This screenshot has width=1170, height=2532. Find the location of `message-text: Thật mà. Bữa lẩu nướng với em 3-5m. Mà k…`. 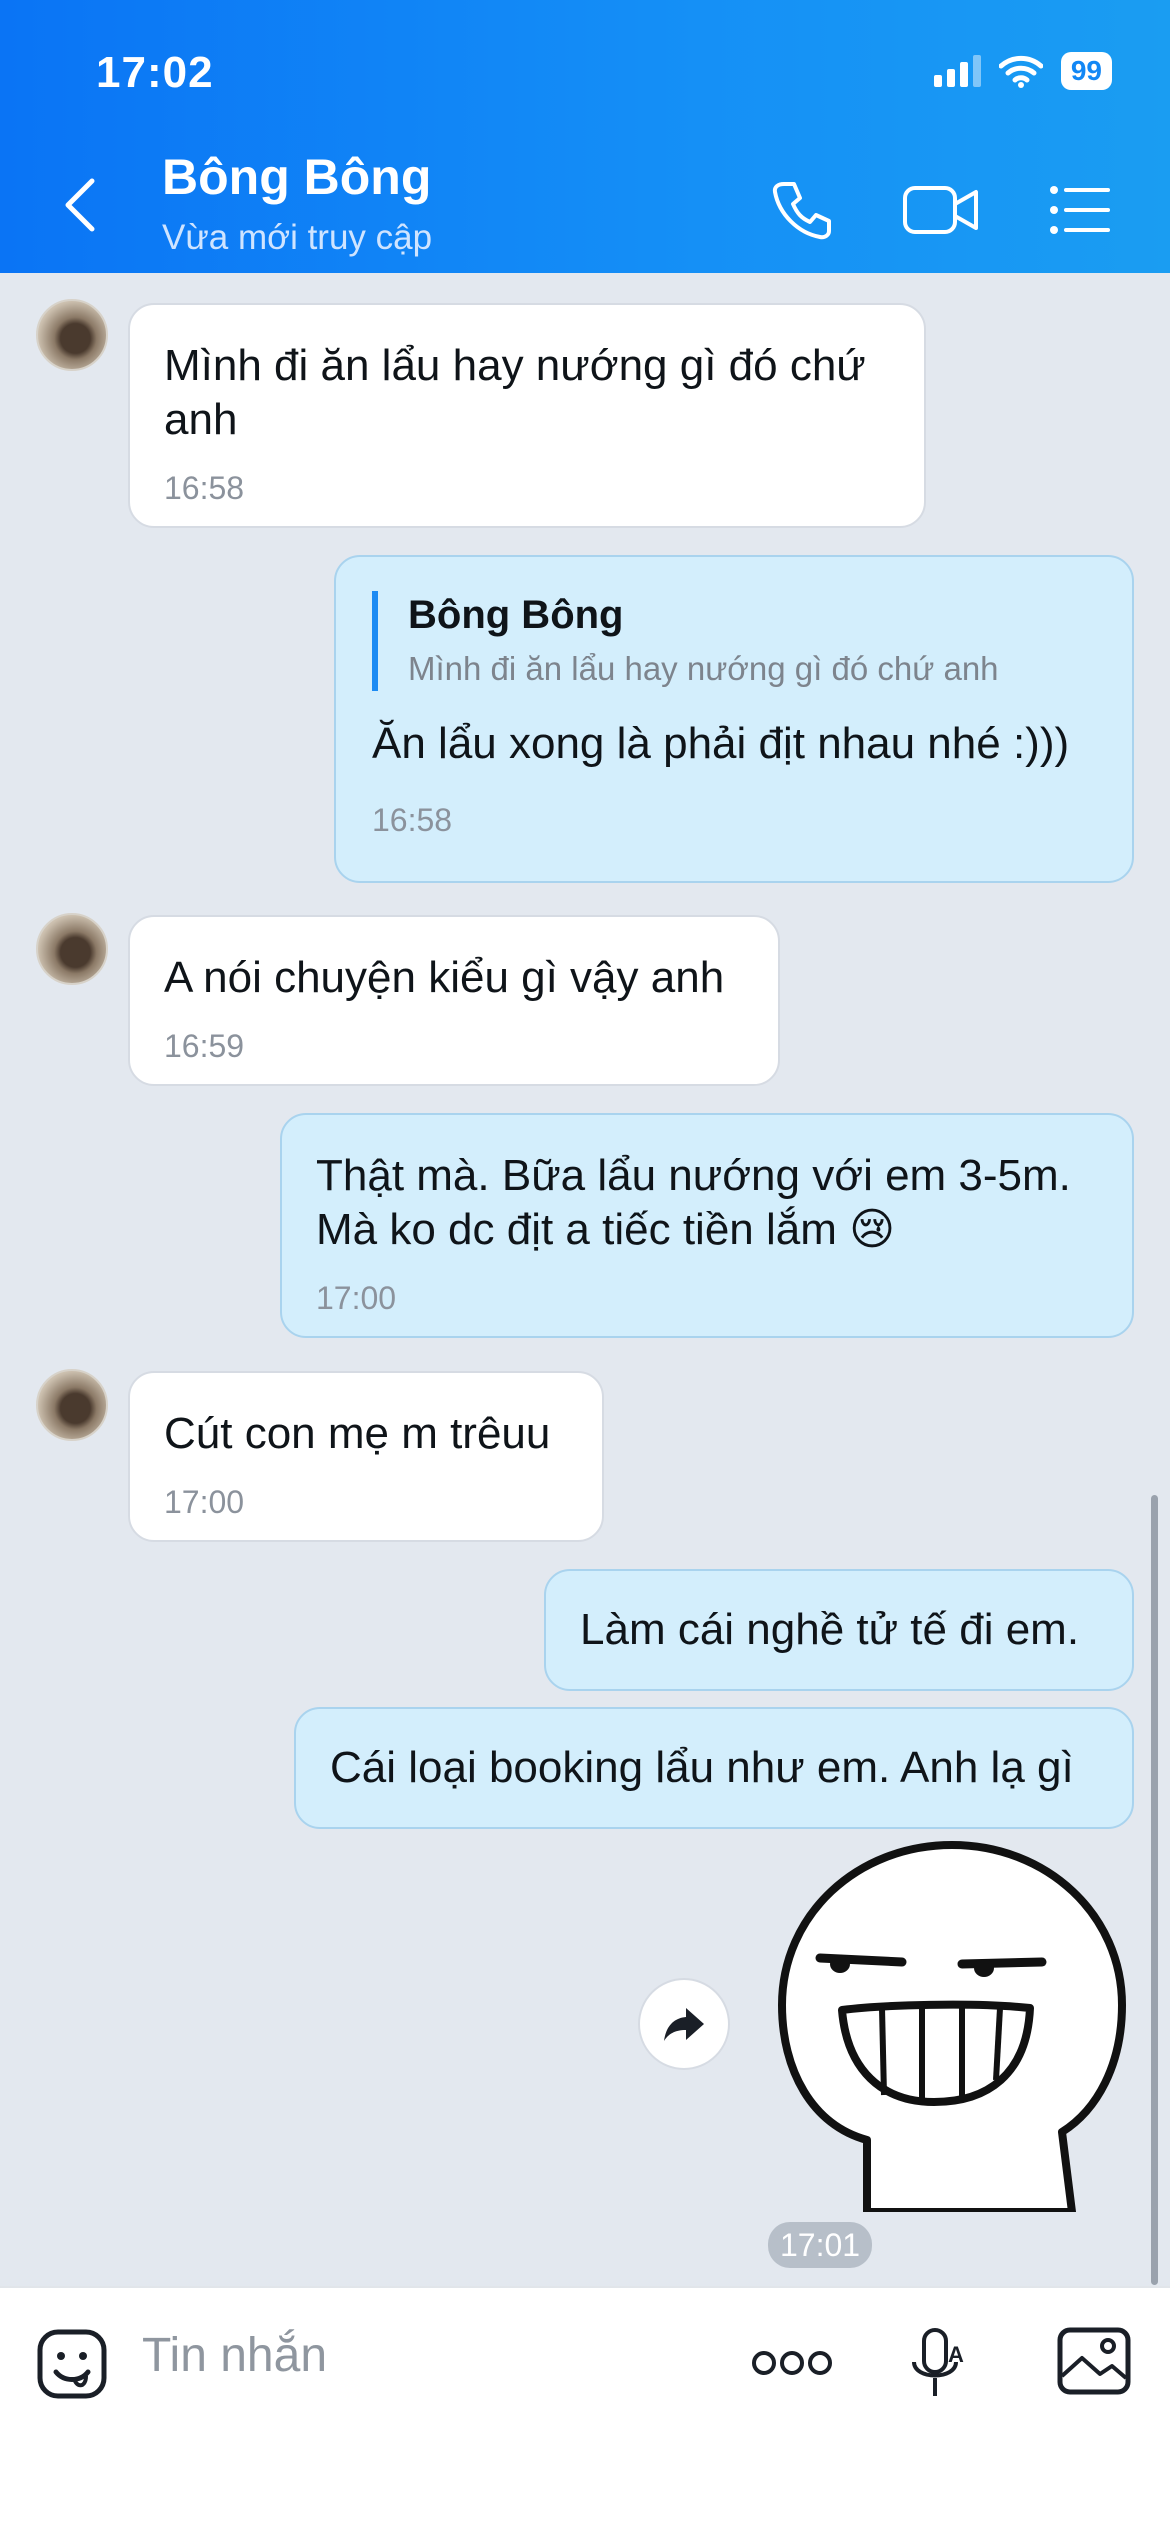

message-text: Thật mà. Bữa lẩu nướng với em 3-5m. Mà k… is located at coordinates (693, 1202).